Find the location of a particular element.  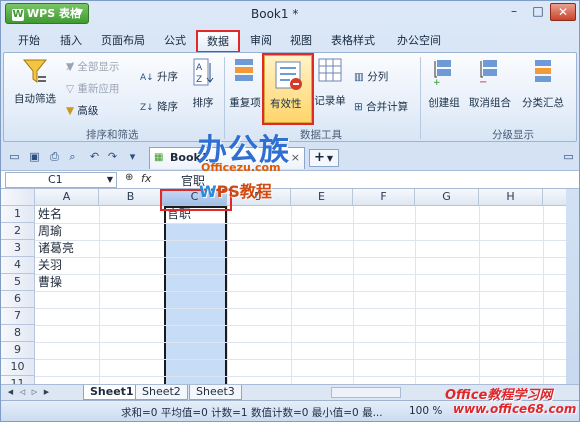

row-header-2: 2 is located at coordinates (18, 231).